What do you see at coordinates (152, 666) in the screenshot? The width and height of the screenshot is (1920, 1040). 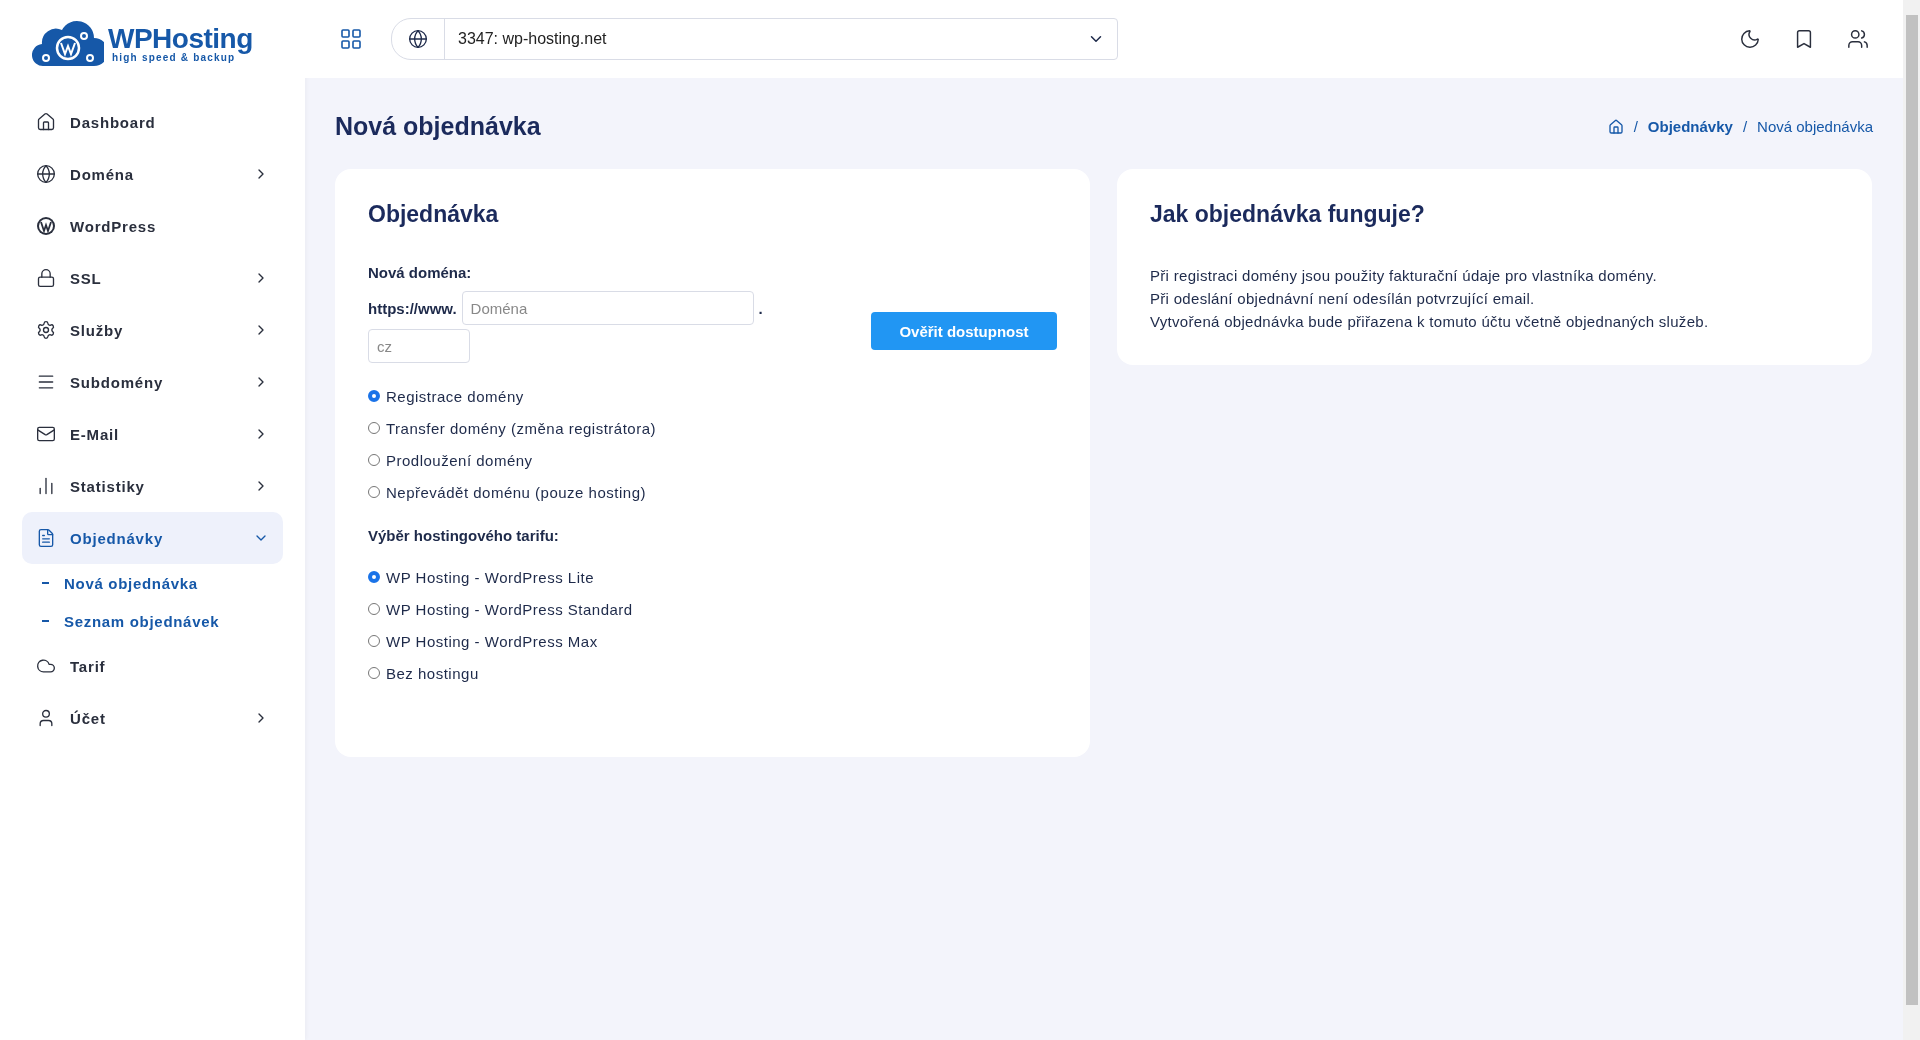 I see `sidebar-item: Tarif` at bounding box center [152, 666].